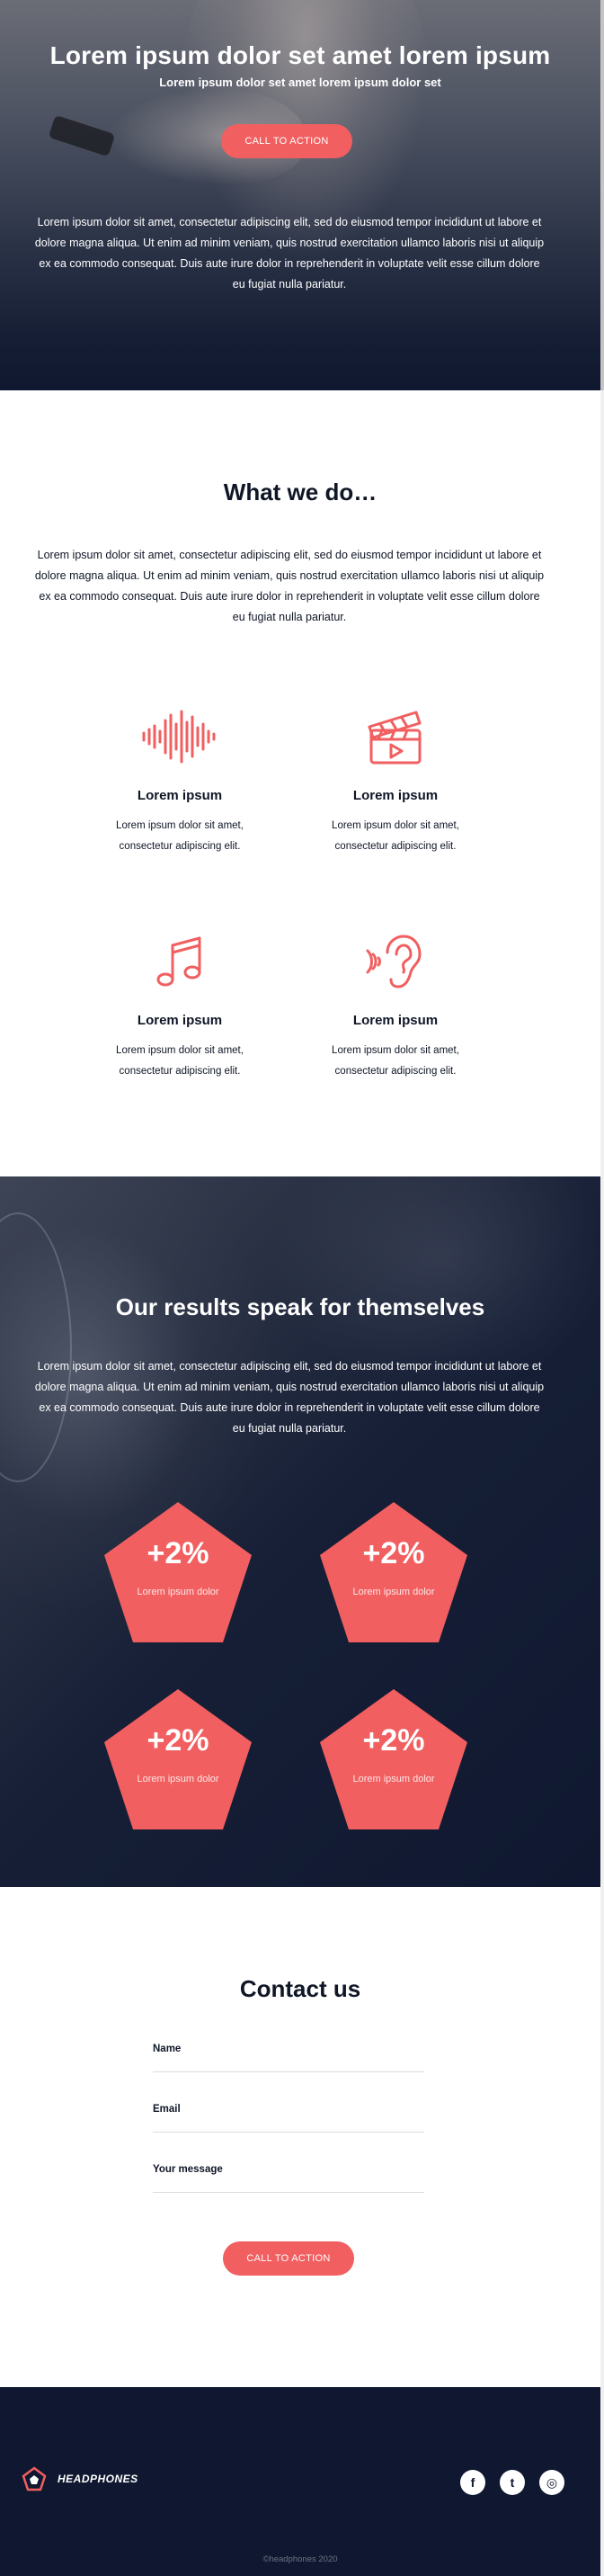 This screenshot has height=2576, width=604. Describe the element at coordinates (167, 2049) in the screenshot. I see `name-field-label: Name` at that location.